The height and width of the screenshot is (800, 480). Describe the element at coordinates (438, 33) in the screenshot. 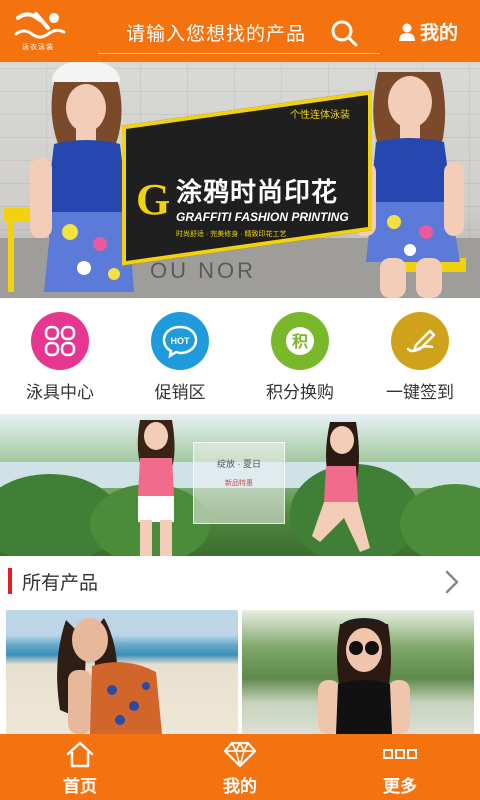

I see `mine-label: 我的` at that location.